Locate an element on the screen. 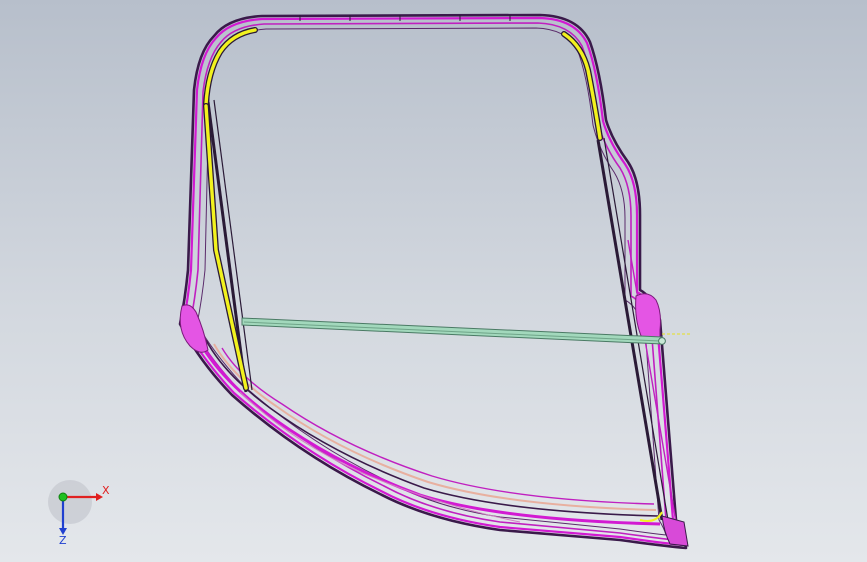  y-axis-dot-icon is located at coordinates (63, 497).